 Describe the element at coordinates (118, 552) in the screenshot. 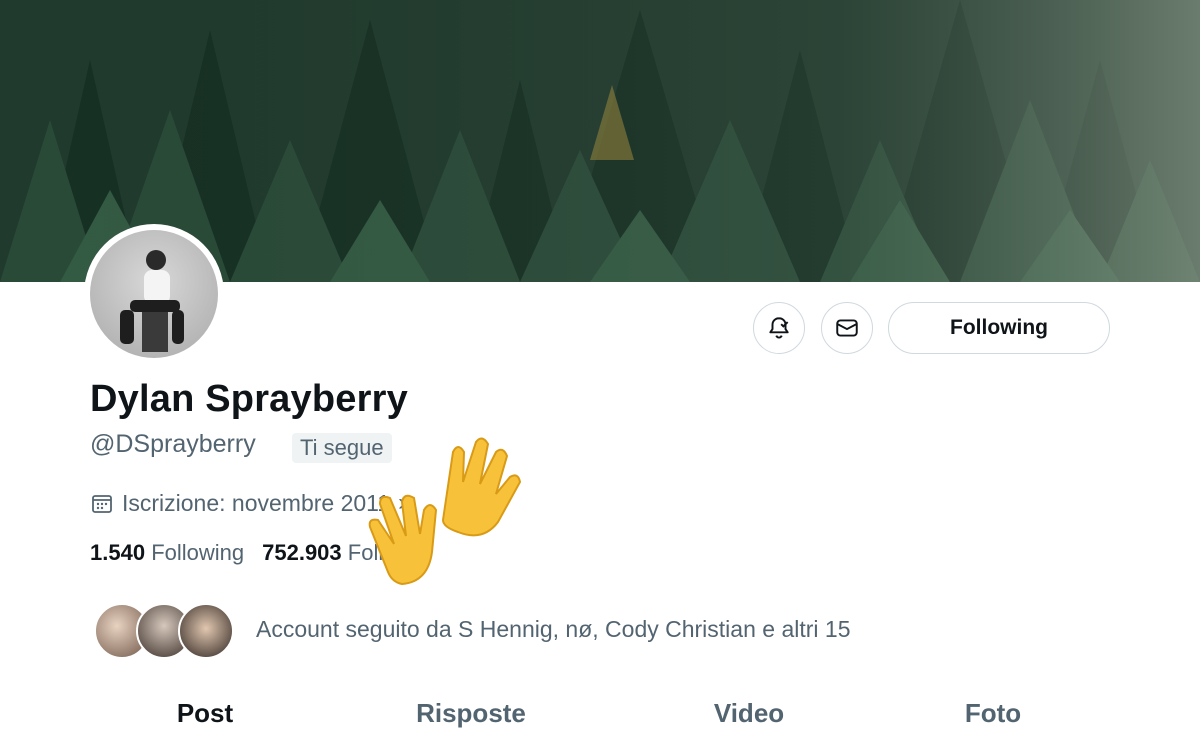

I see `following-count: 1.540` at that location.